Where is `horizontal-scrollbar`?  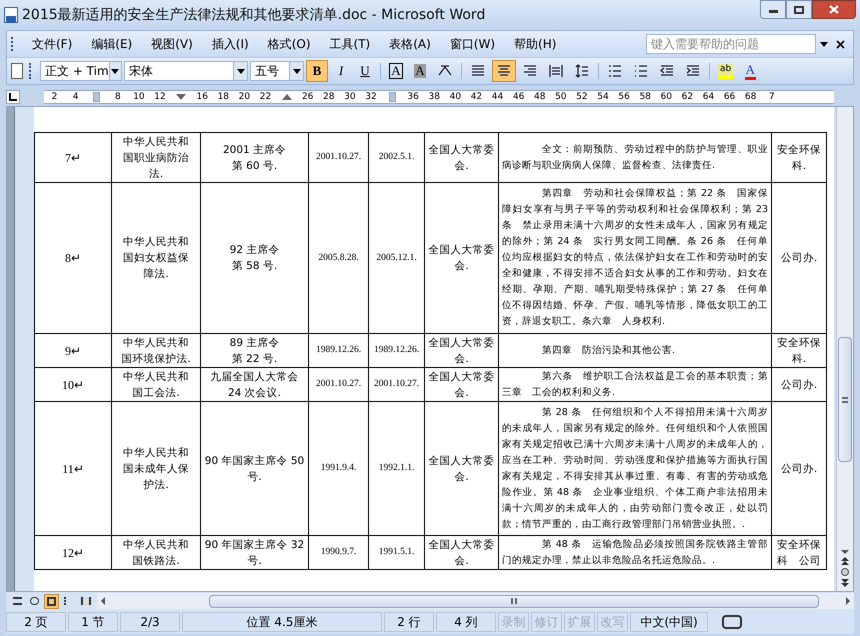
horizontal-scrollbar is located at coordinates (475, 601).